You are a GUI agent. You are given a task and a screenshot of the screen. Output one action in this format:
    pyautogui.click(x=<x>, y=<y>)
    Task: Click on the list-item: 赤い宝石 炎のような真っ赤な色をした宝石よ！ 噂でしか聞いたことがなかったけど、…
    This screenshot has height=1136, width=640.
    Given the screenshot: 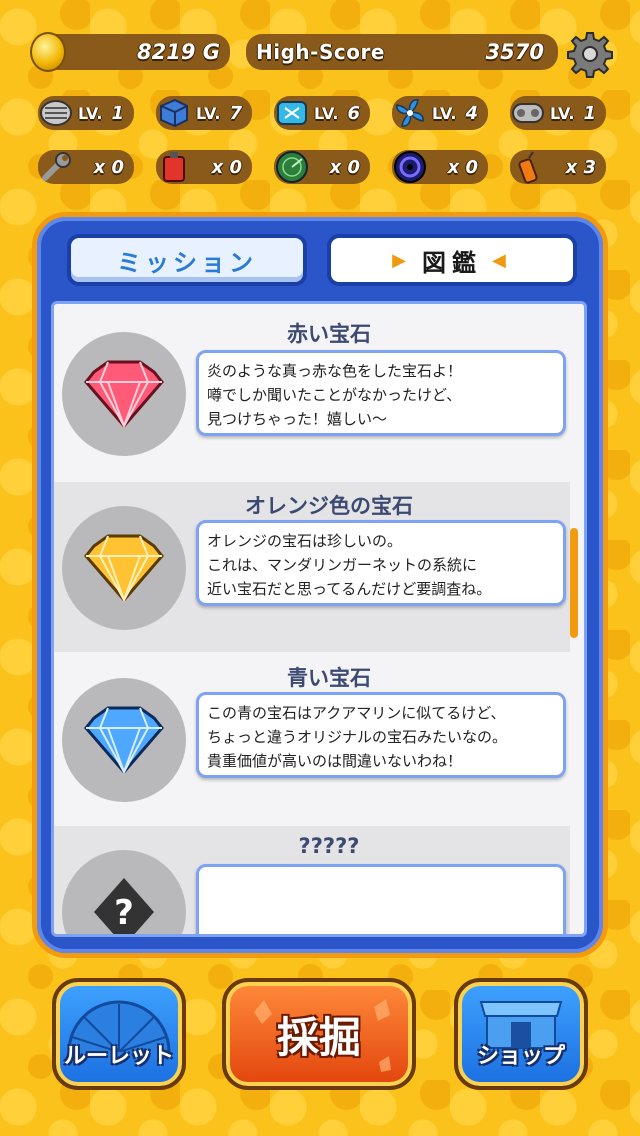 What is the action you would take?
    pyautogui.click(x=312, y=389)
    